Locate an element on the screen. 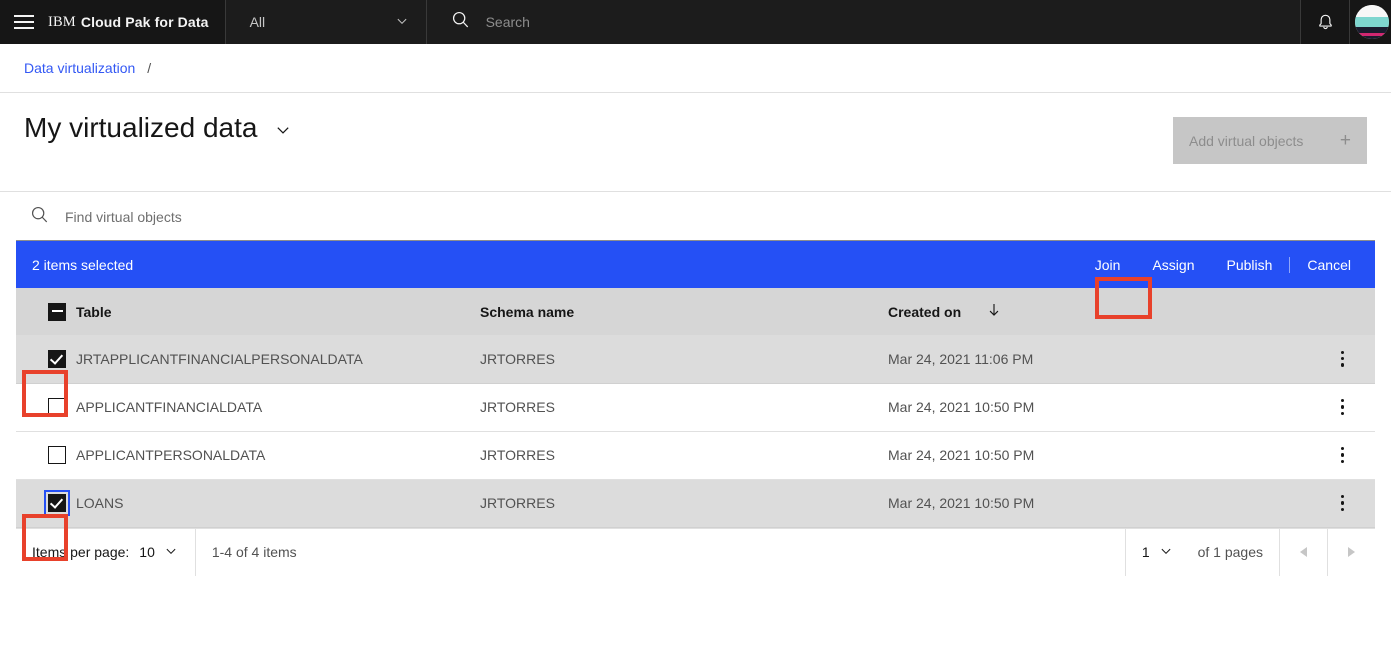 This screenshot has width=1391, height=670. hamburger-bars is located at coordinates (24, 22).